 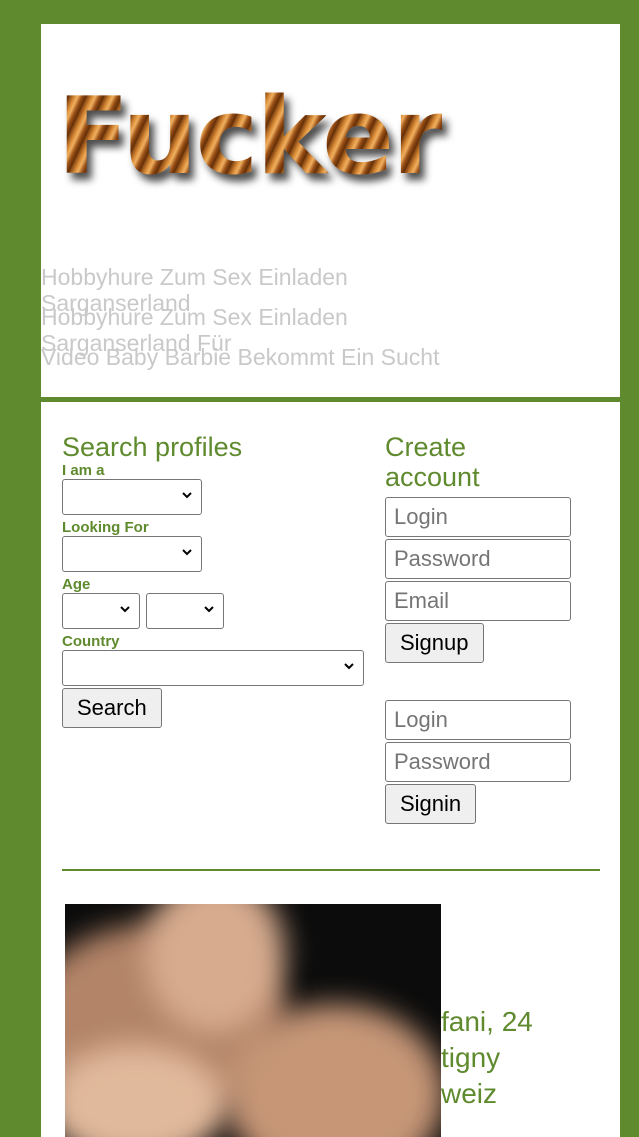 I want to click on age-from-select, so click(x=101, y=611).